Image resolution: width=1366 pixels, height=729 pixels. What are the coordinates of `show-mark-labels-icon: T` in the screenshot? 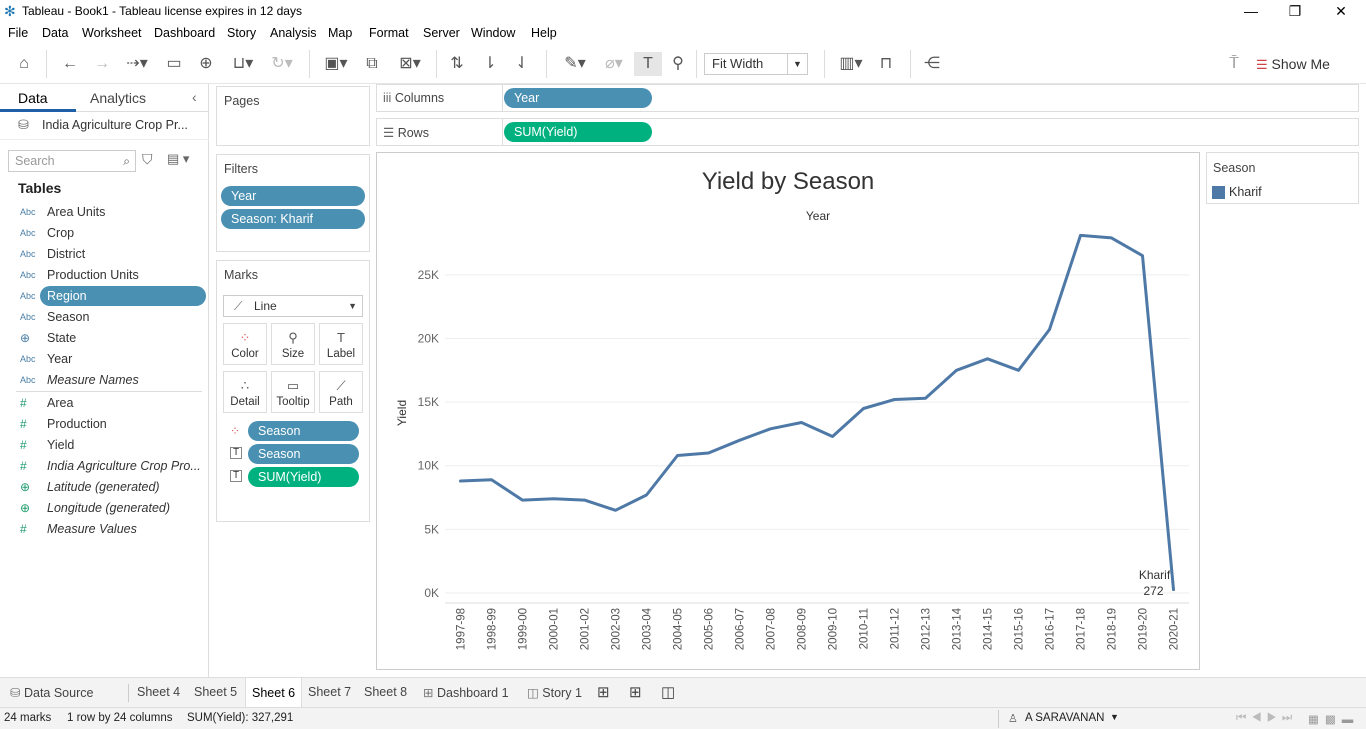 It's located at (648, 64).